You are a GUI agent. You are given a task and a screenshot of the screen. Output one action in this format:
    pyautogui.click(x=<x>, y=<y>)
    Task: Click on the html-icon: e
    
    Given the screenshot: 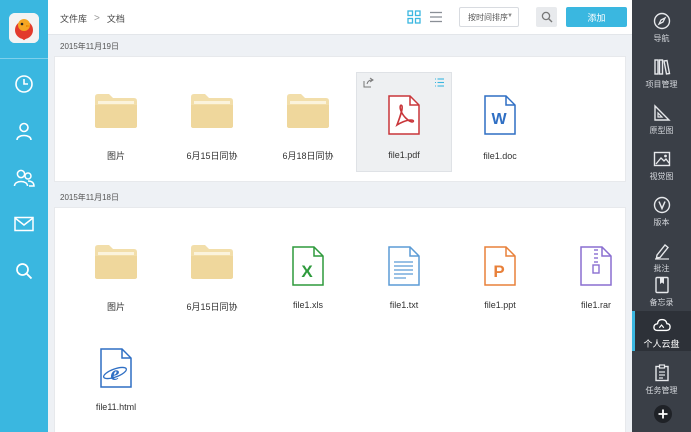 What is the action you would take?
    pyautogui.click(x=116, y=368)
    